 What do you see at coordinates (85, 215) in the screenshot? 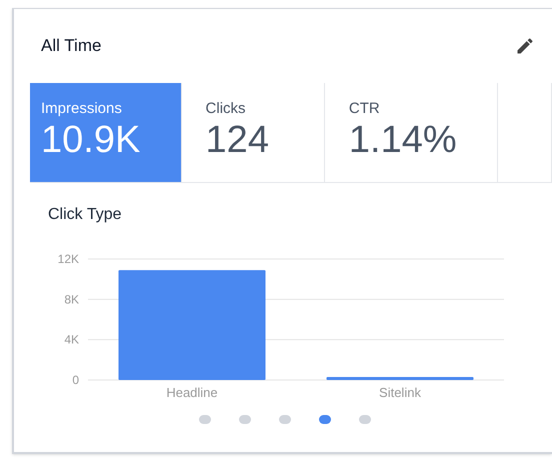
I see `chart-title: Click Type` at bounding box center [85, 215].